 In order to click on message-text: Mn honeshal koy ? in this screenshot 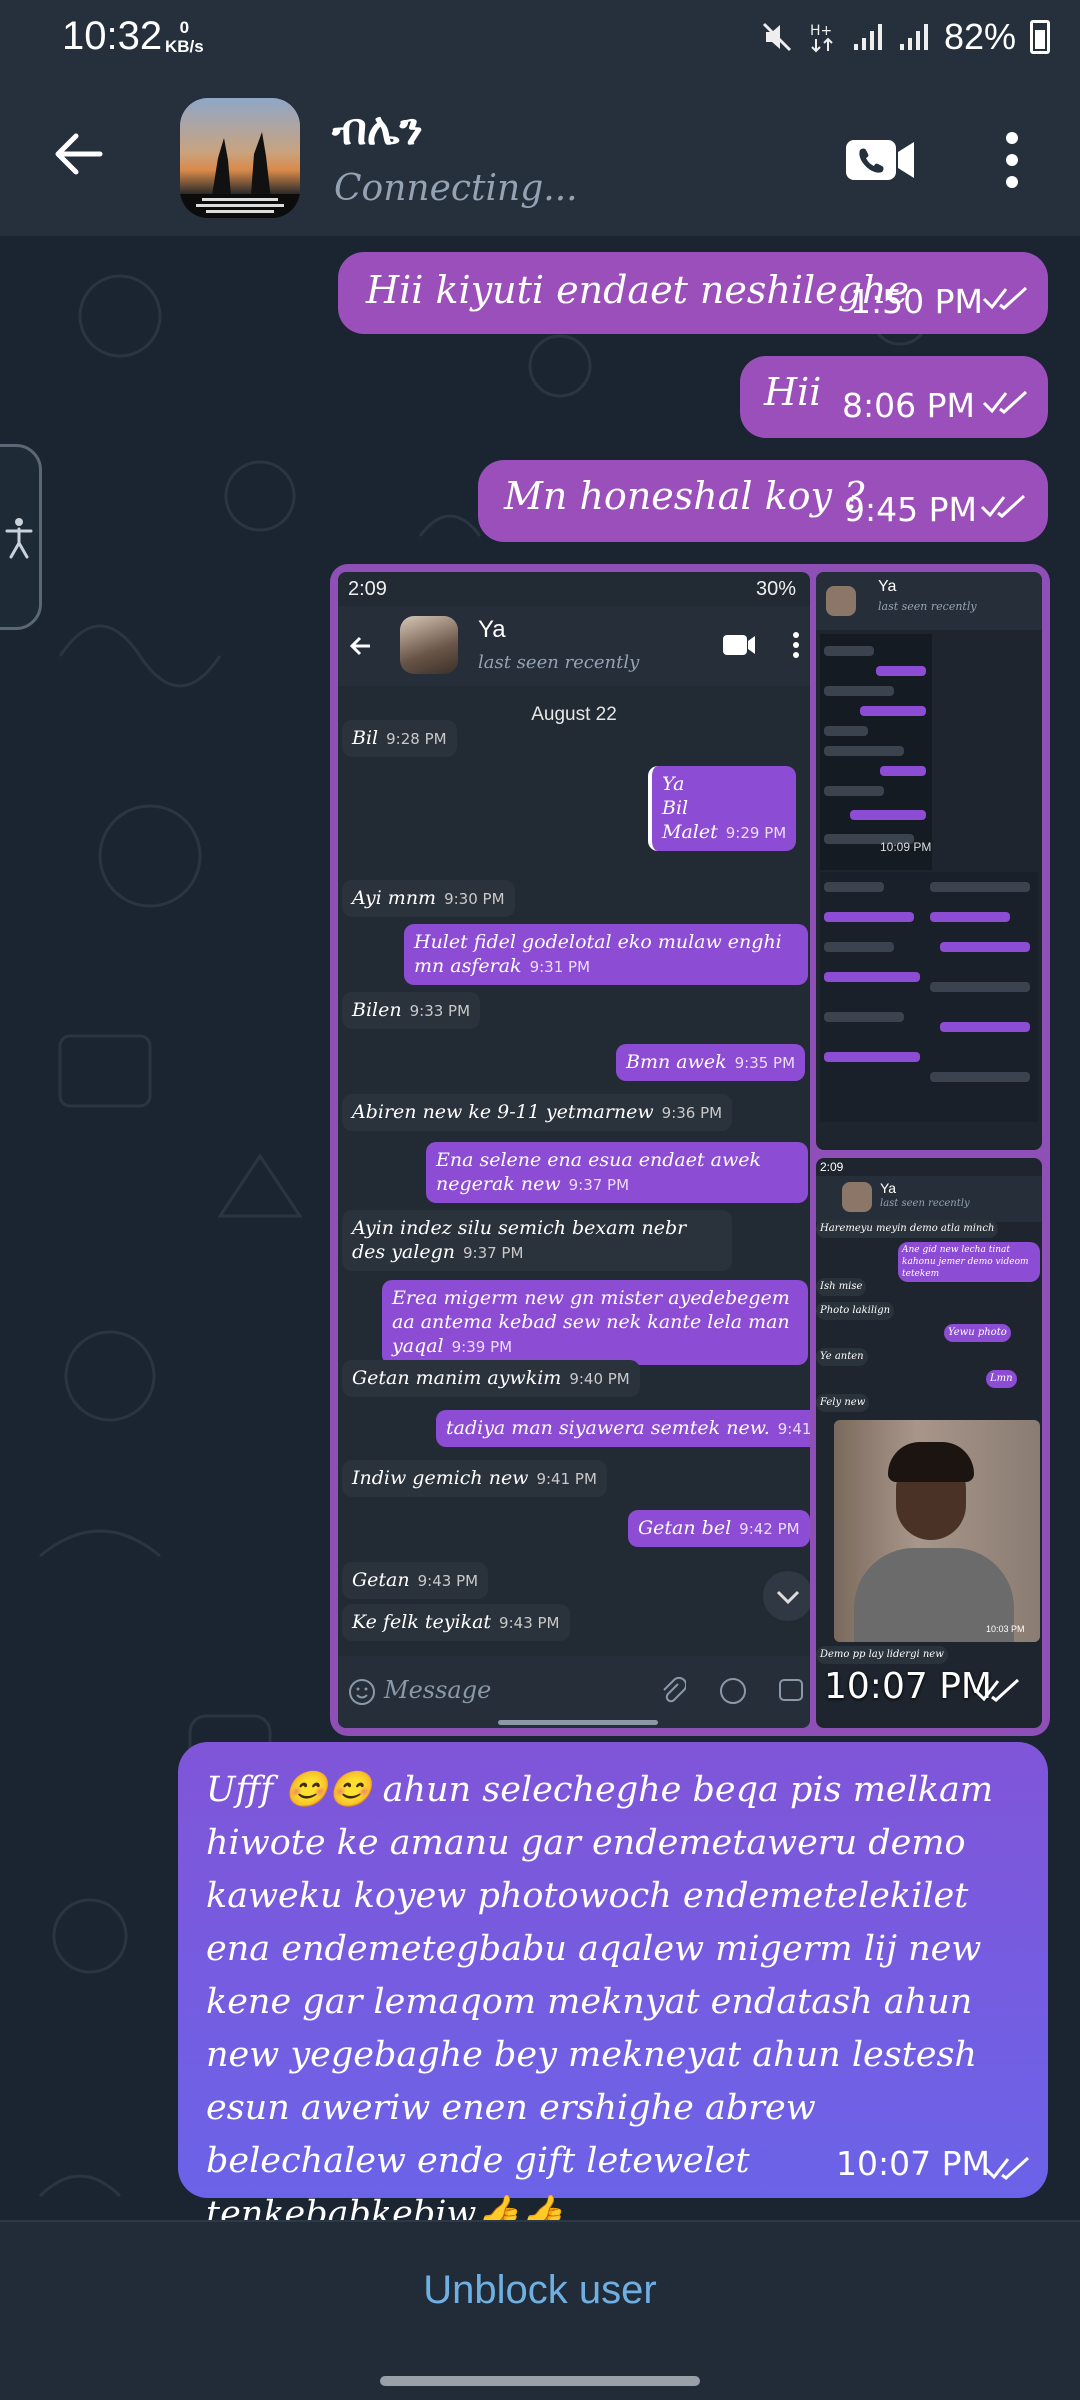, I will do `click(684, 496)`.